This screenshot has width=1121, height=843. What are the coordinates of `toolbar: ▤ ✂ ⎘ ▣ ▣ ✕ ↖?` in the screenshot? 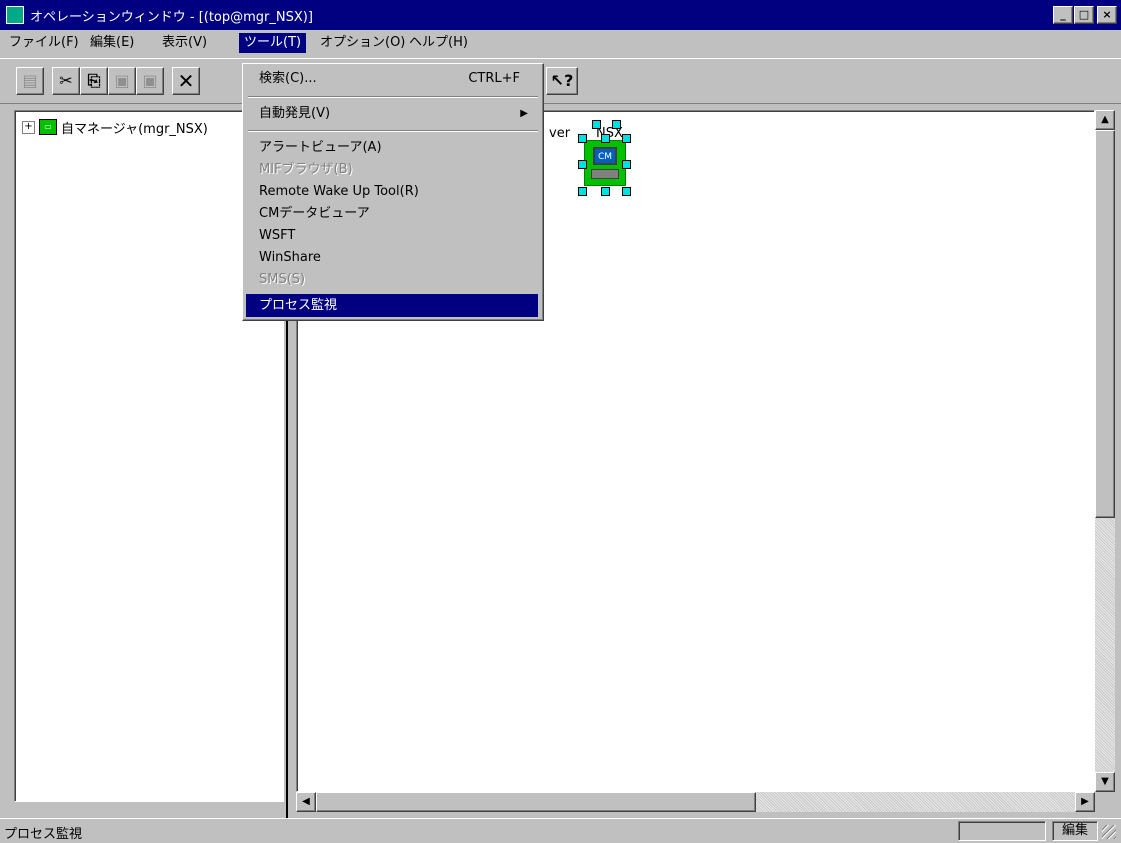 It's located at (560, 81).